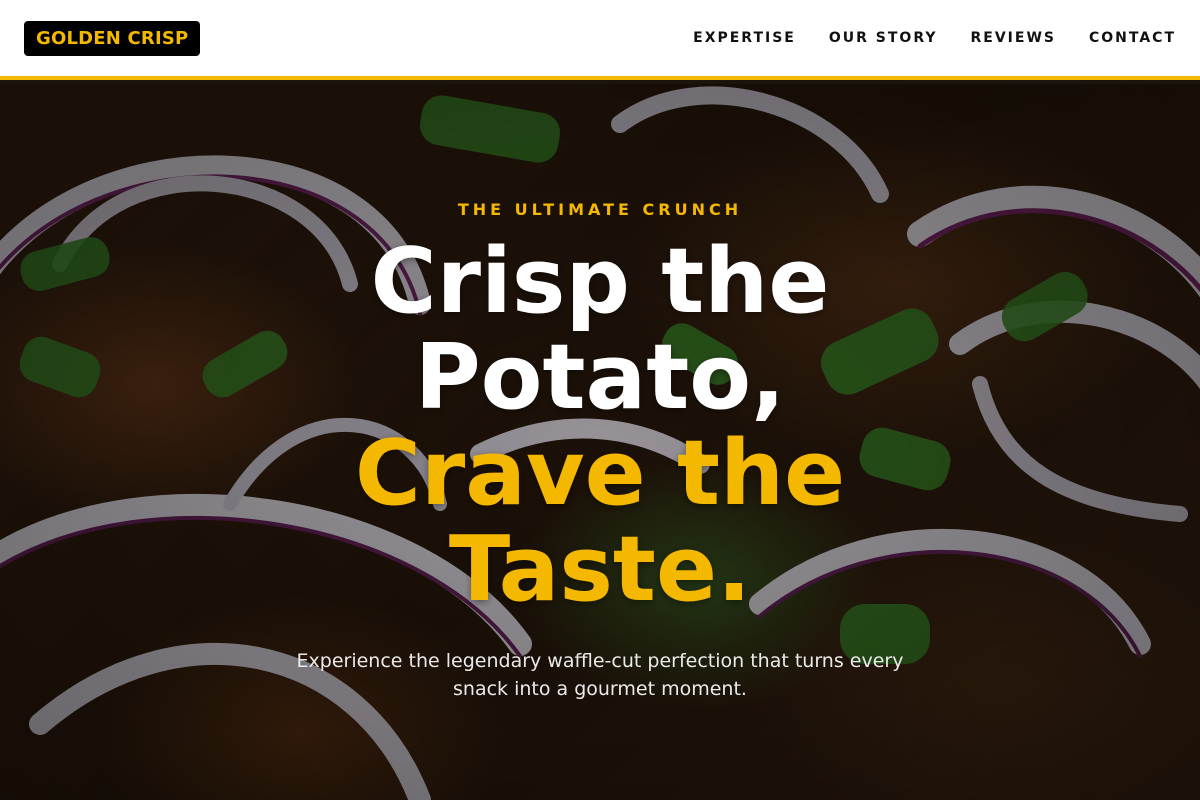  I want to click on headline-white-part: Crisp the Potato,, so click(600, 329).